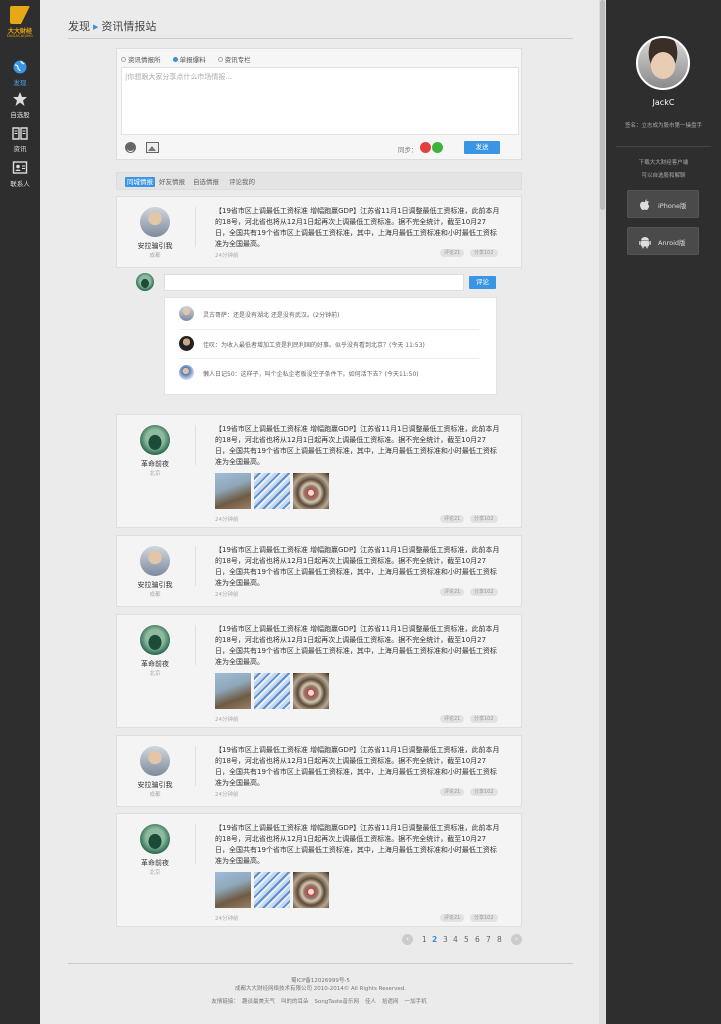  I want to click on page-link-current: 2, so click(434, 939).